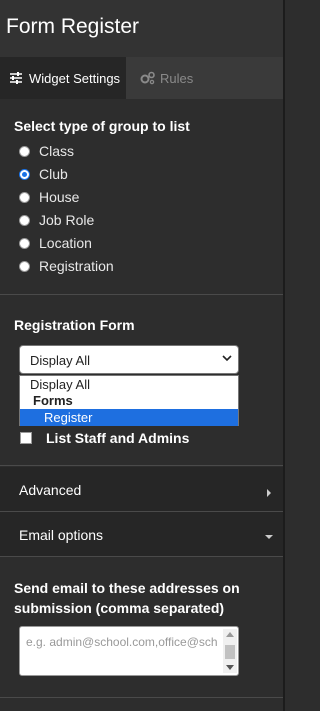 This screenshot has height=711, width=320. Describe the element at coordinates (177, 78) in the screenshot. I see `tab-label: Rules` at that location.